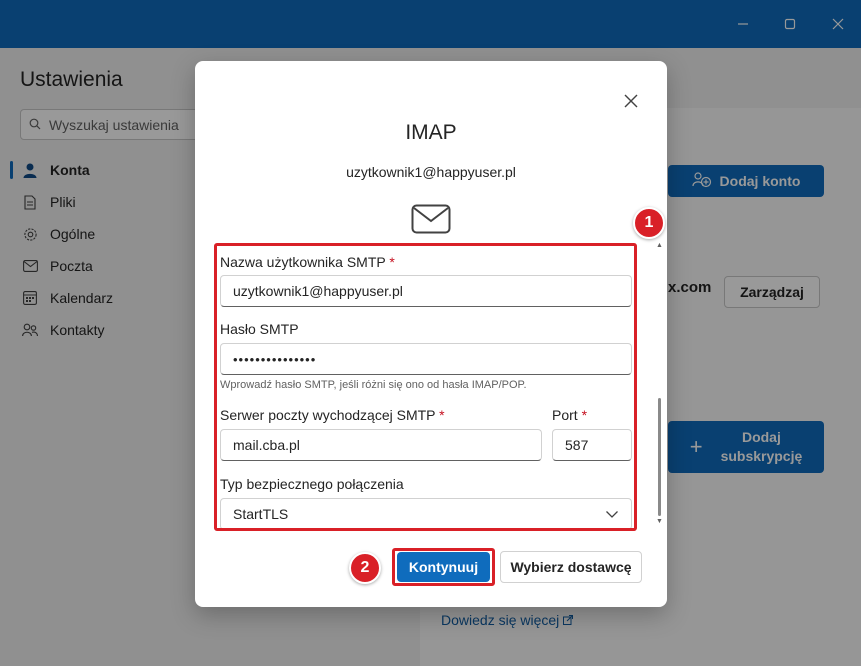 The width and height of the screenshot is (861, 666). What do you see at coordinates (365, 568) in the screenshot?
I see `annotation-badge-2: 2` at bounding box center [365, 568].